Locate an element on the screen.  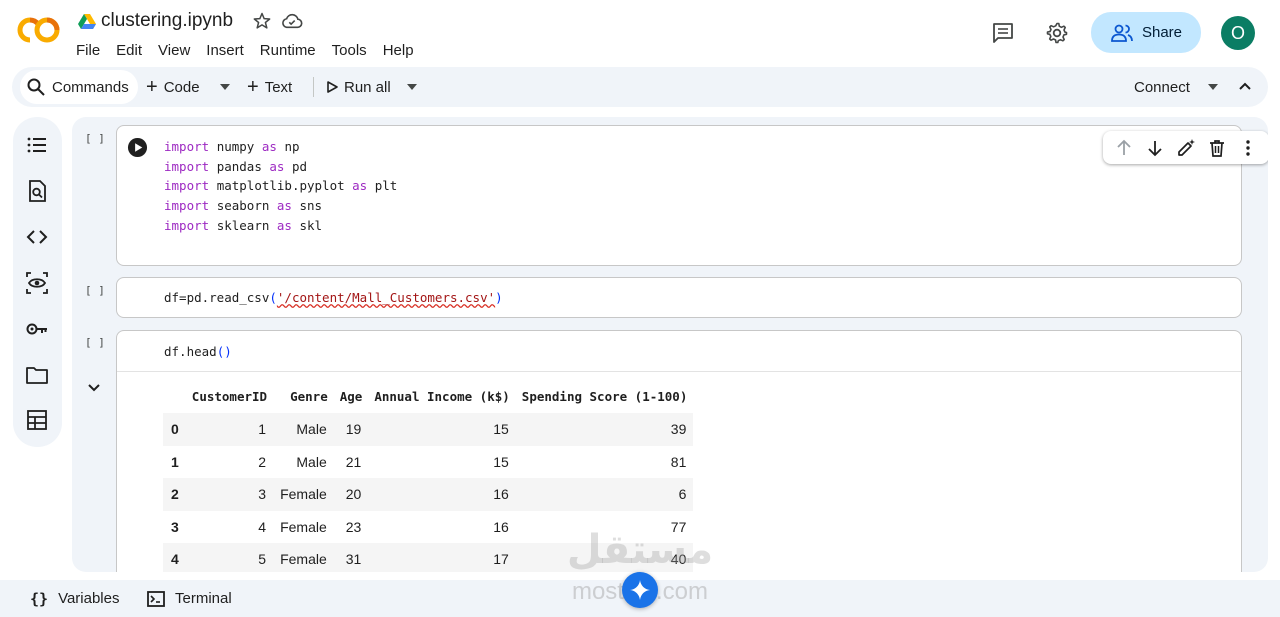
code-line: import matplotlib.pyplot as plt is located at coordinates (281, 186).